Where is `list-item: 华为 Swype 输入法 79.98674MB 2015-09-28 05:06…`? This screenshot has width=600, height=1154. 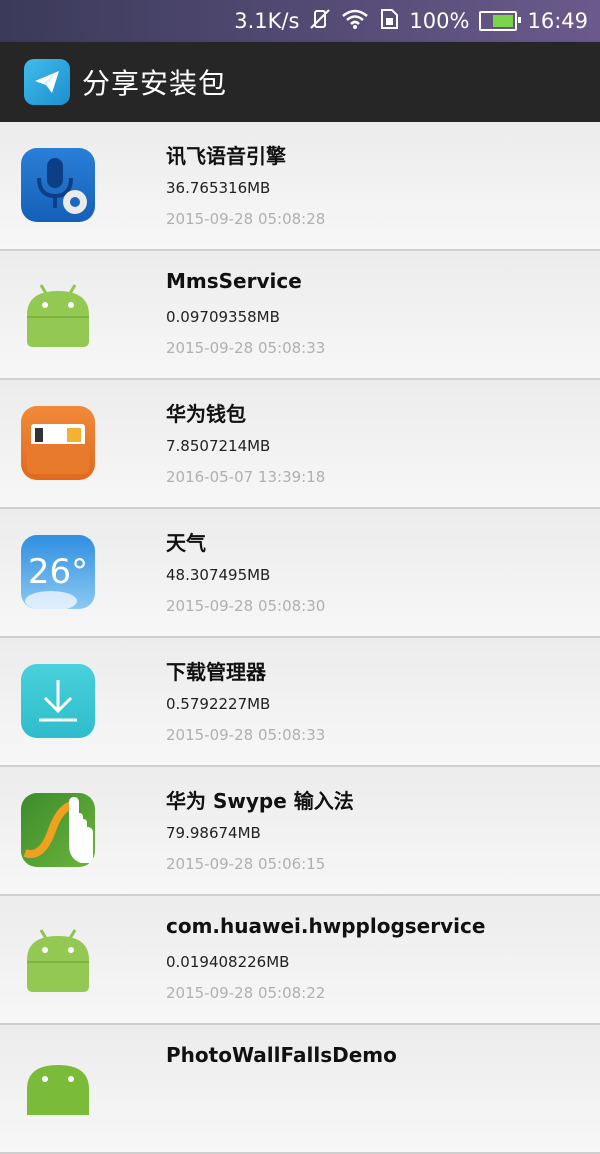
list-item: 华为 Swype 输入法 79.98674MB 2015-09-28 05:06… is located at coordinates (300, 831).